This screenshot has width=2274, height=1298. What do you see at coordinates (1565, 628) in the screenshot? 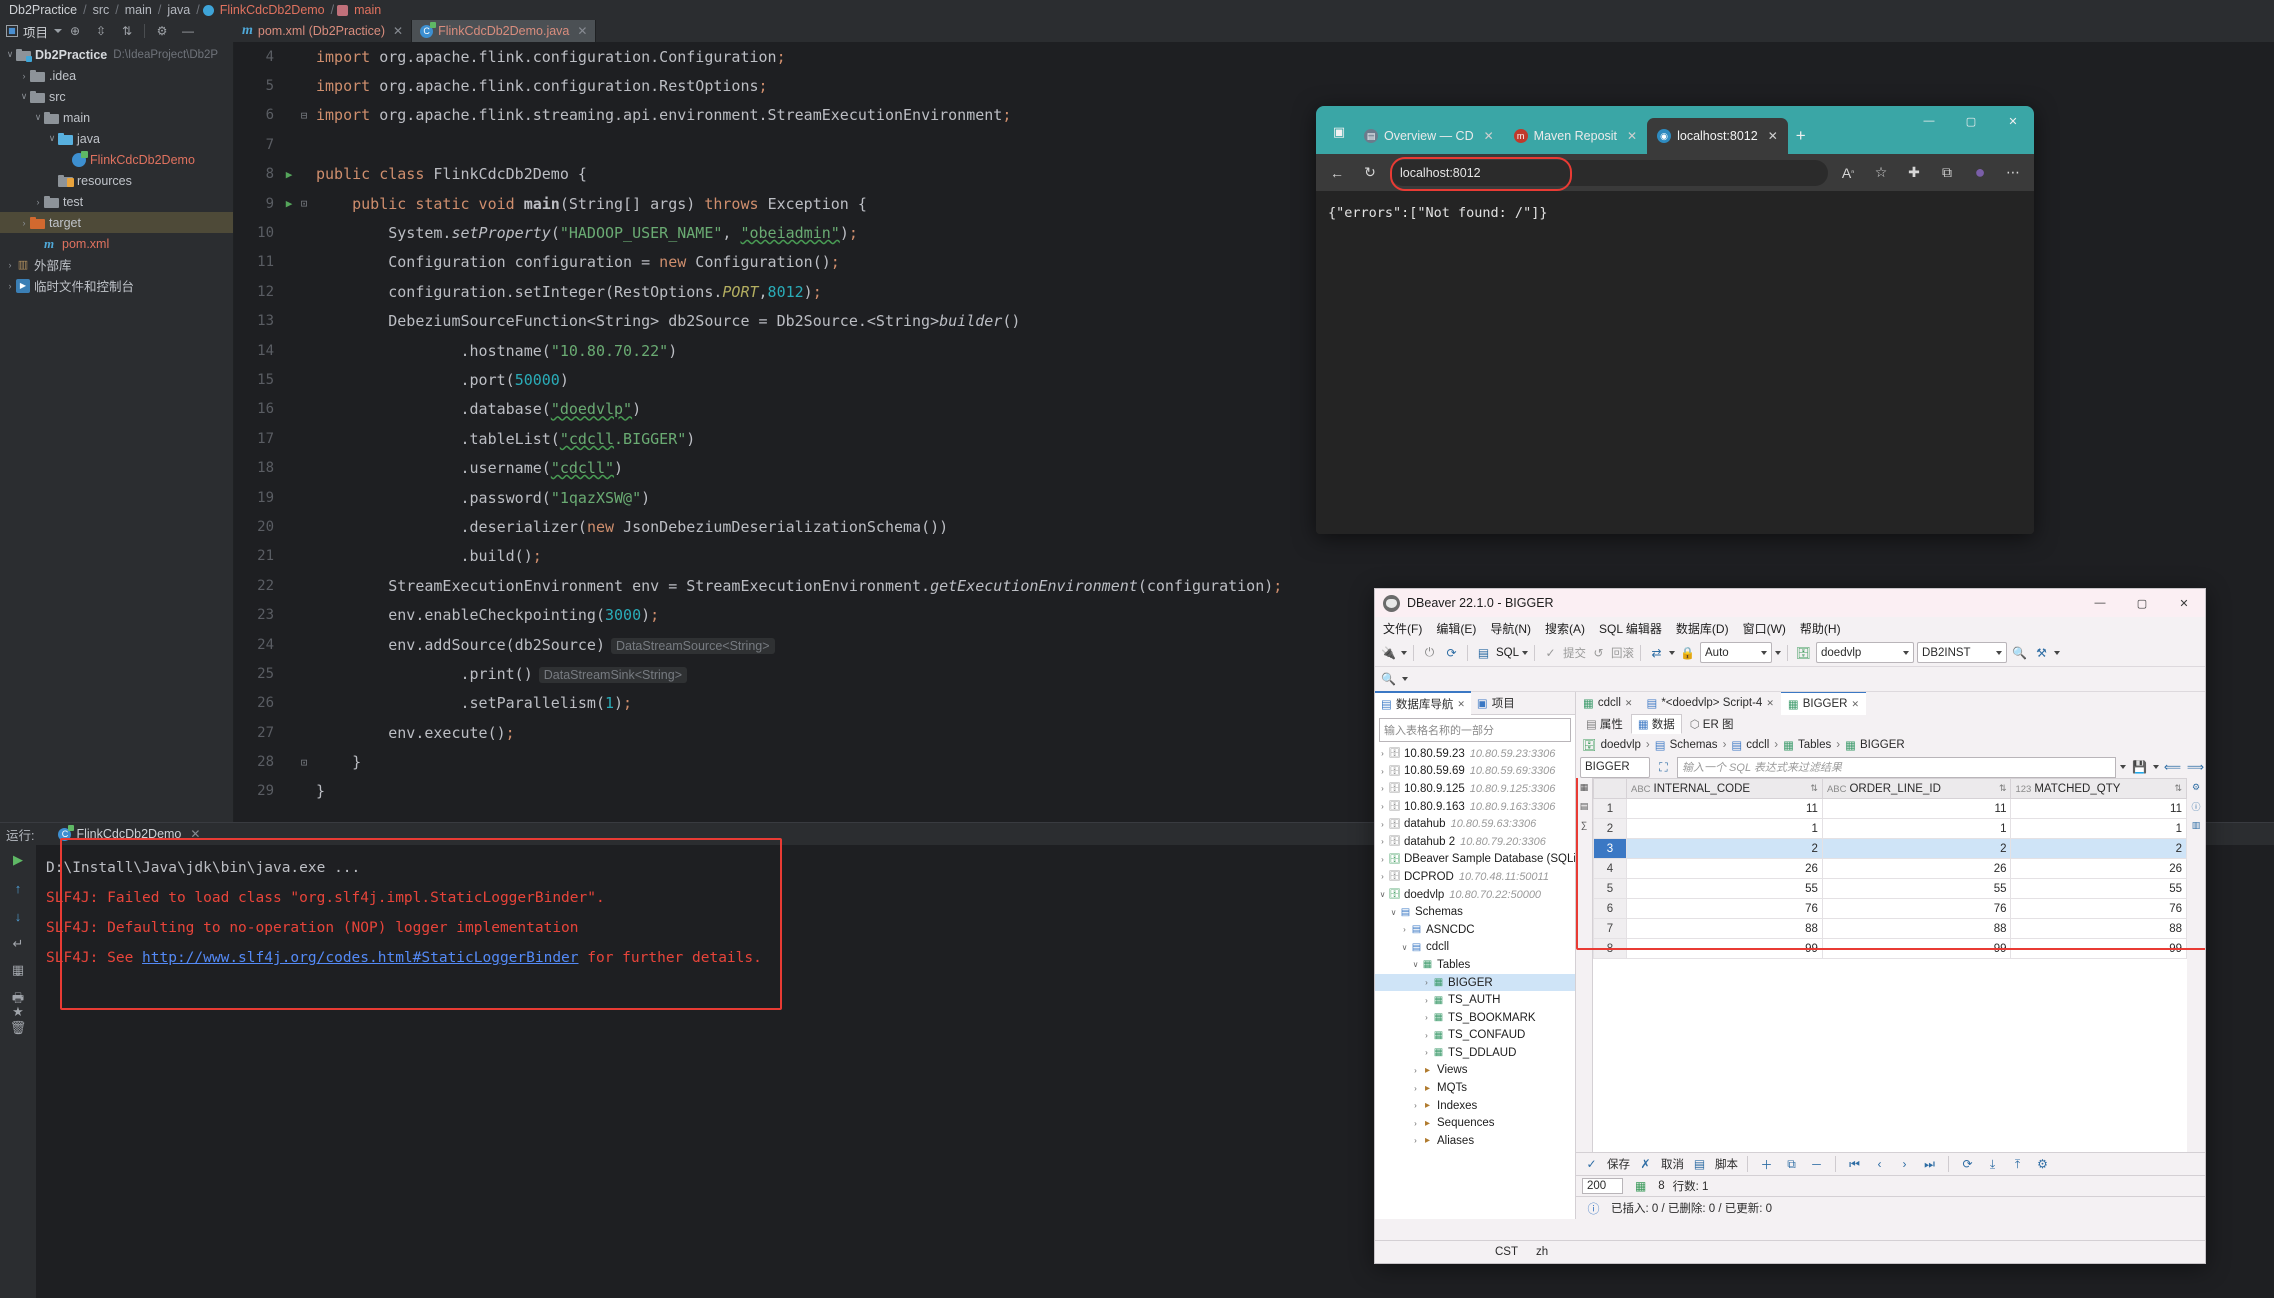
I see `menu-item: 搜索(A)` at bounding box center [1565, 628].